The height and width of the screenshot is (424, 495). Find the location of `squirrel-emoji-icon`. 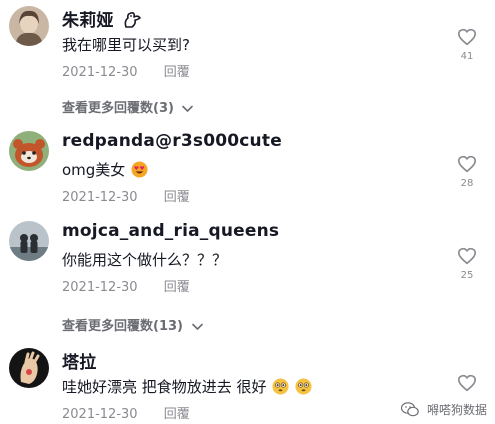

squirrel-emoji-icon is located at coordinates (132, 20).